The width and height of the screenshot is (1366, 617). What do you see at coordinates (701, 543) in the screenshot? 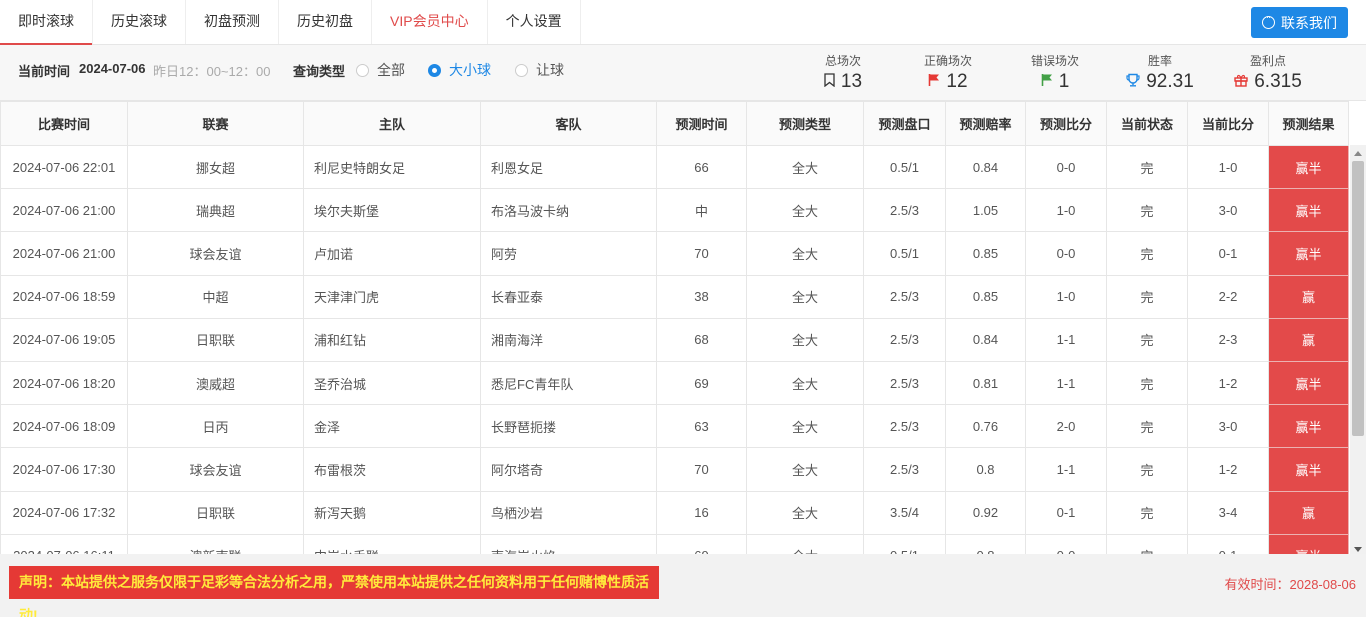
I see `cell-predict-time: 69` at bounding box center [701, 543].